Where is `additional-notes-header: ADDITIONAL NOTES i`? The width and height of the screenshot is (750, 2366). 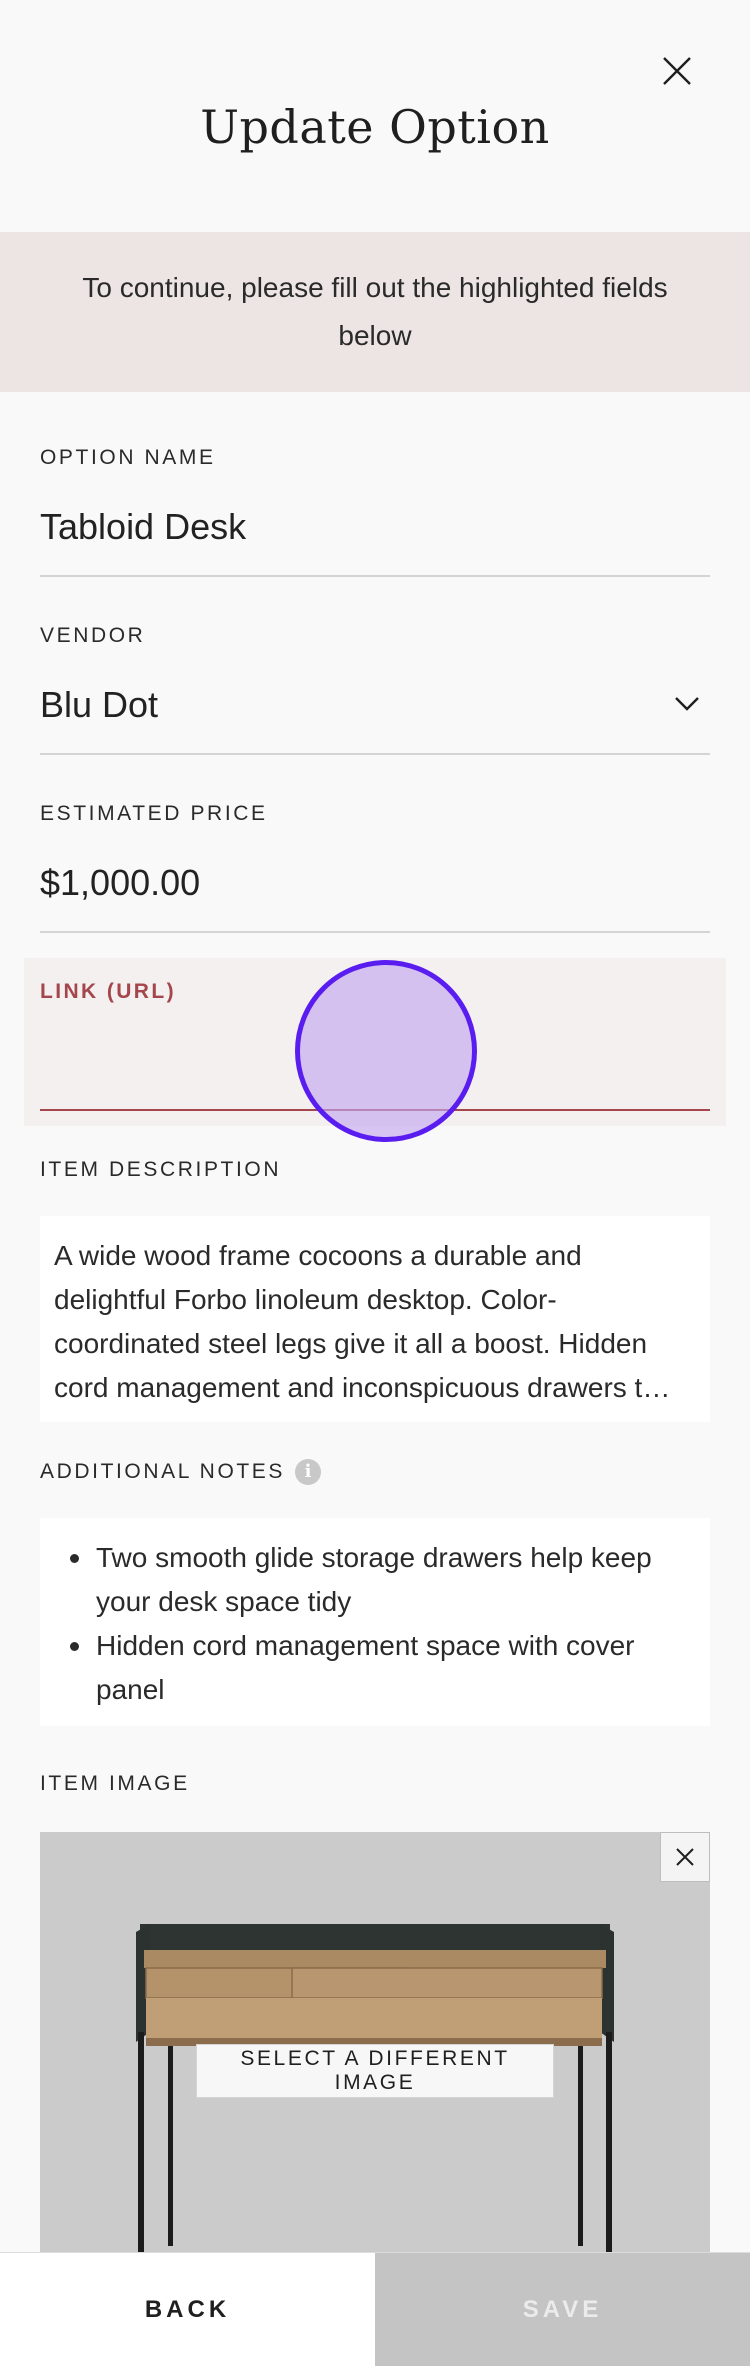
additional-notes-header: ADDITIONAL NOTES i is located at coordinates (375, 1472).